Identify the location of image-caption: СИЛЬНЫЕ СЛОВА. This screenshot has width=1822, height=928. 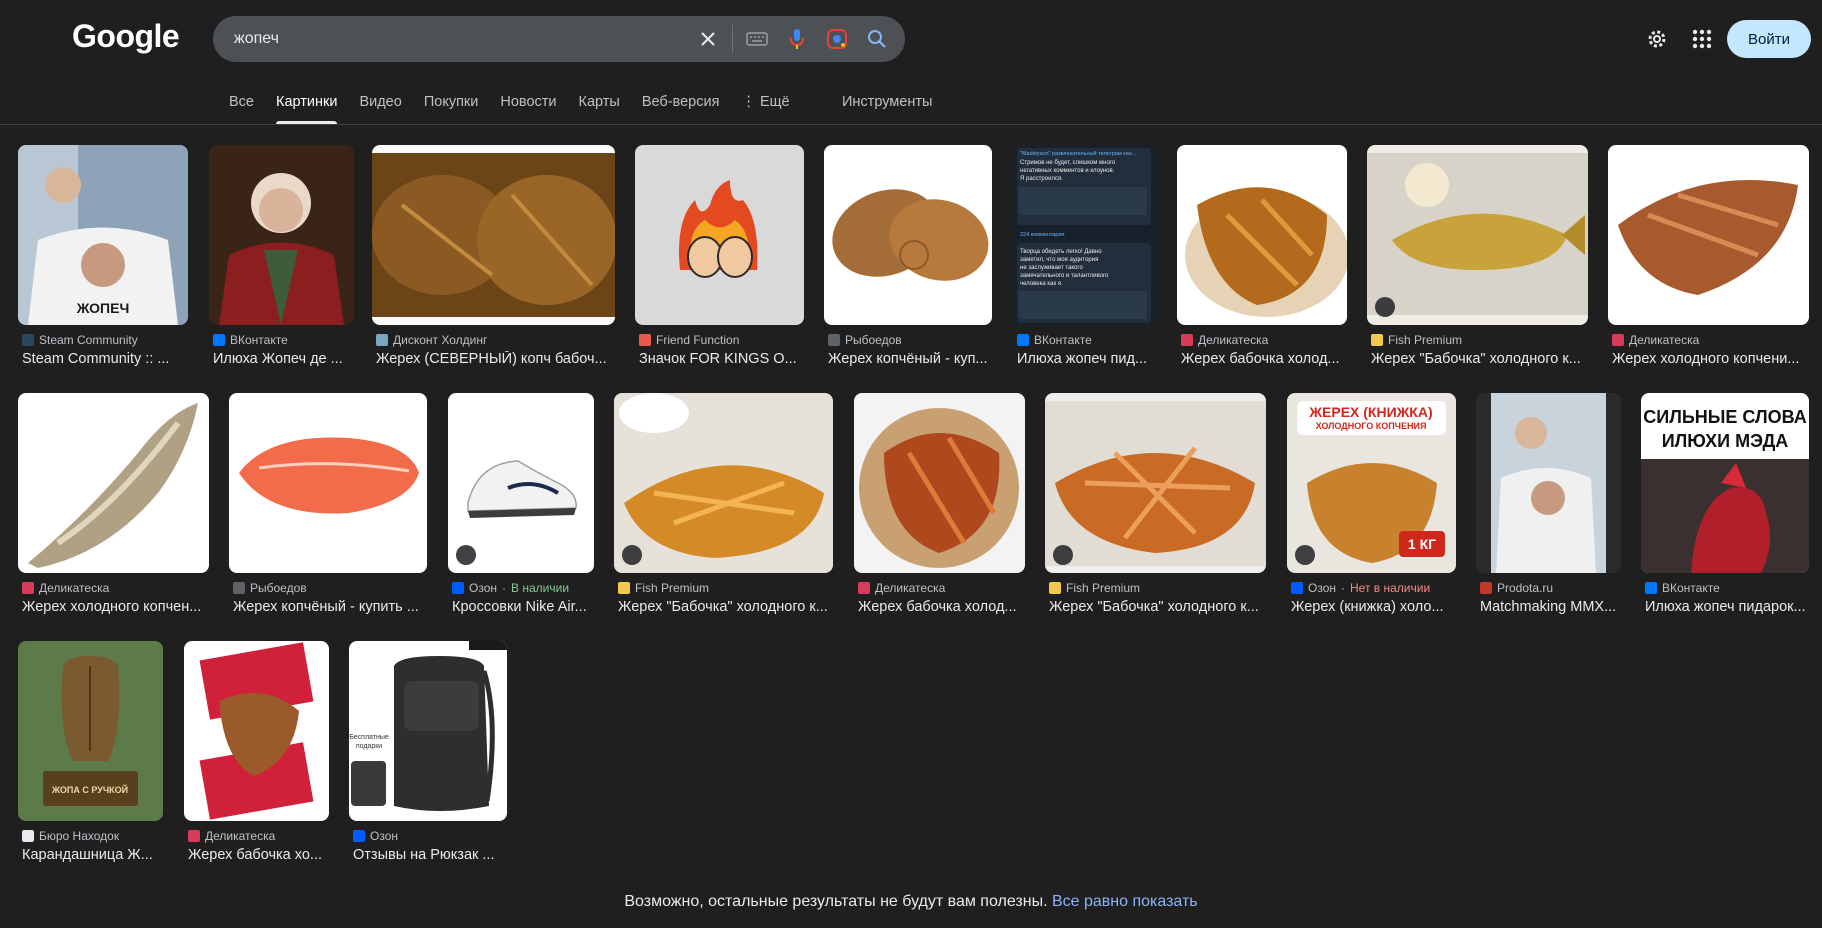
(1724, 417).